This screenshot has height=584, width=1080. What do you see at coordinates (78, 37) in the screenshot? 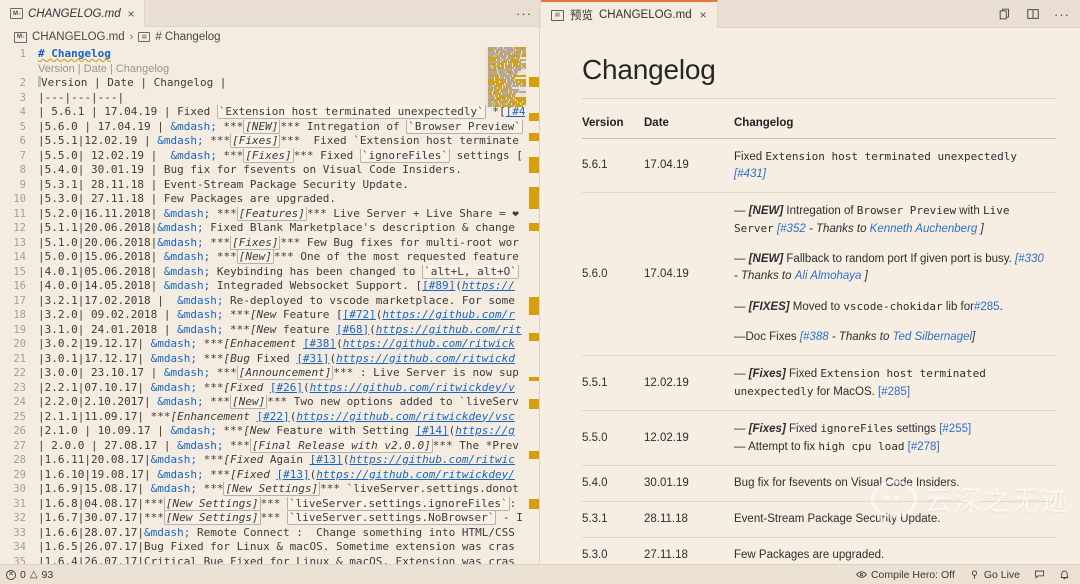
I see `breadcrumb-file: CHANGELOG.md` at bounding box center [78, 37].